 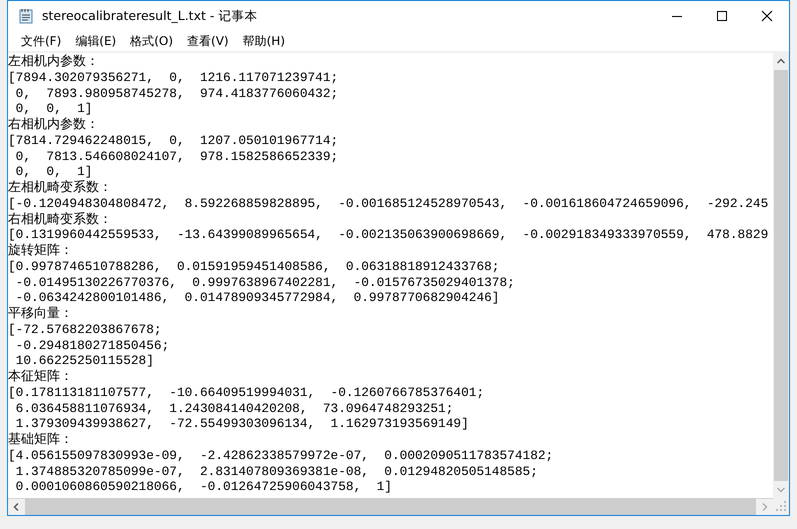 What do you see at coordinates (16, 506) in the screenshot?
I see `scroll-left-icon` at bounding box center [16, 506].